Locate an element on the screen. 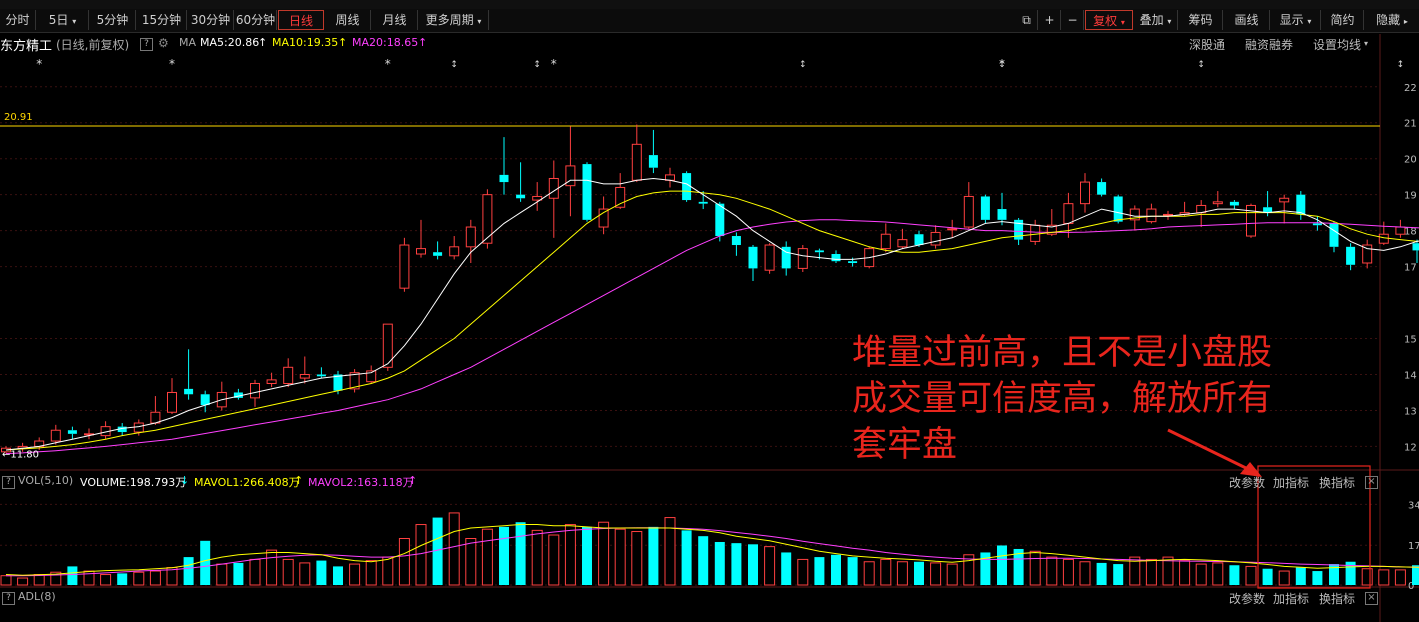  vol-add-indicator: 加指标 is located at coordinates (1291, 482).